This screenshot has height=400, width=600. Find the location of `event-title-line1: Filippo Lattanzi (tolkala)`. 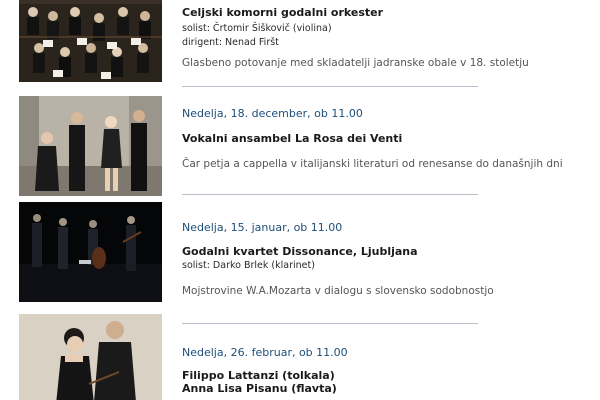

event-title-line1: Filippo Lattanzi (tolkala) is located at coordinates (258, 375).